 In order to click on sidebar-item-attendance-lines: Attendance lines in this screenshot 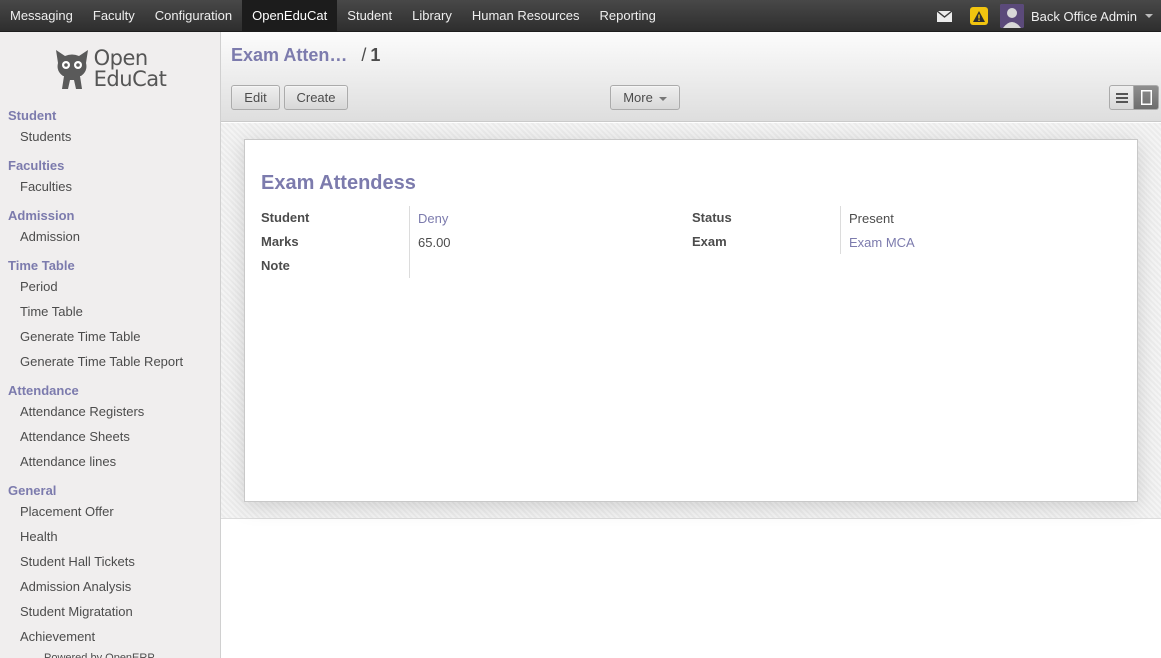, I will do `click(110, 461)`.